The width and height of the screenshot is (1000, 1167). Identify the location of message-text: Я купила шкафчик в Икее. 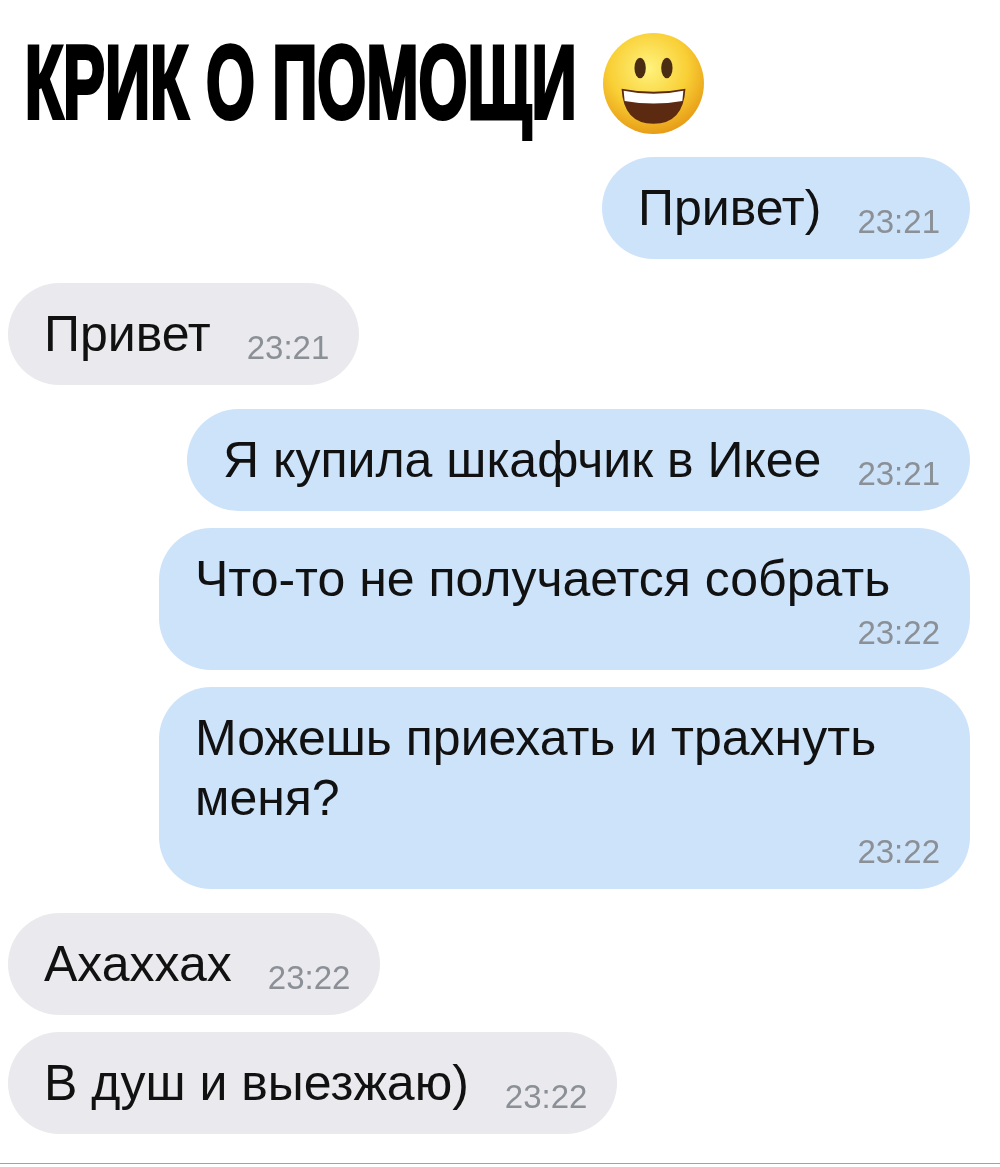
(522, 460).